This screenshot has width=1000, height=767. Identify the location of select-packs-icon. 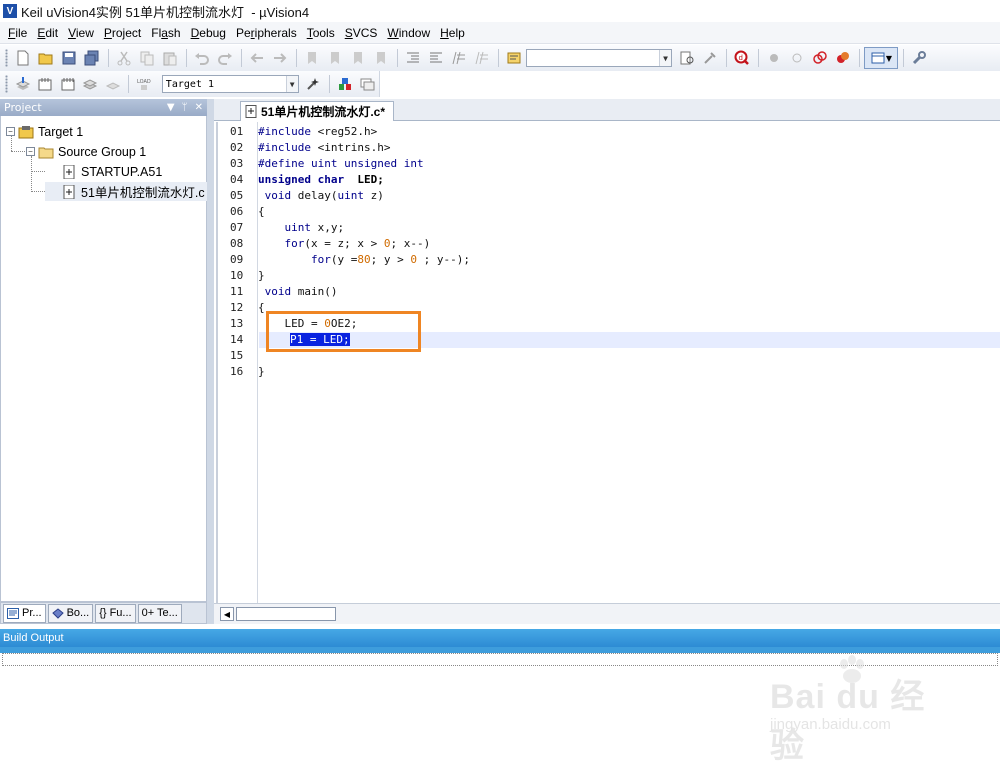
(367, 84).